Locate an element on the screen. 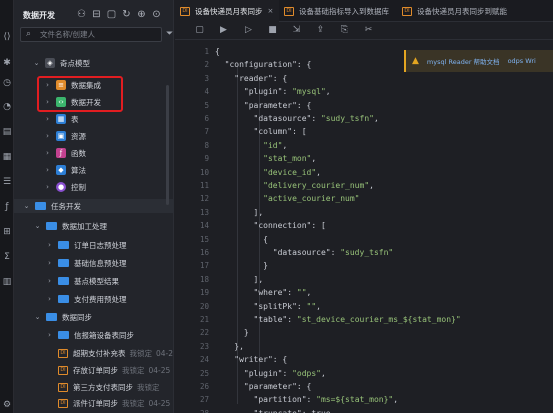  tree-folder-task-development: ⌄ 任务开发 is located at coordinates (51, 206).